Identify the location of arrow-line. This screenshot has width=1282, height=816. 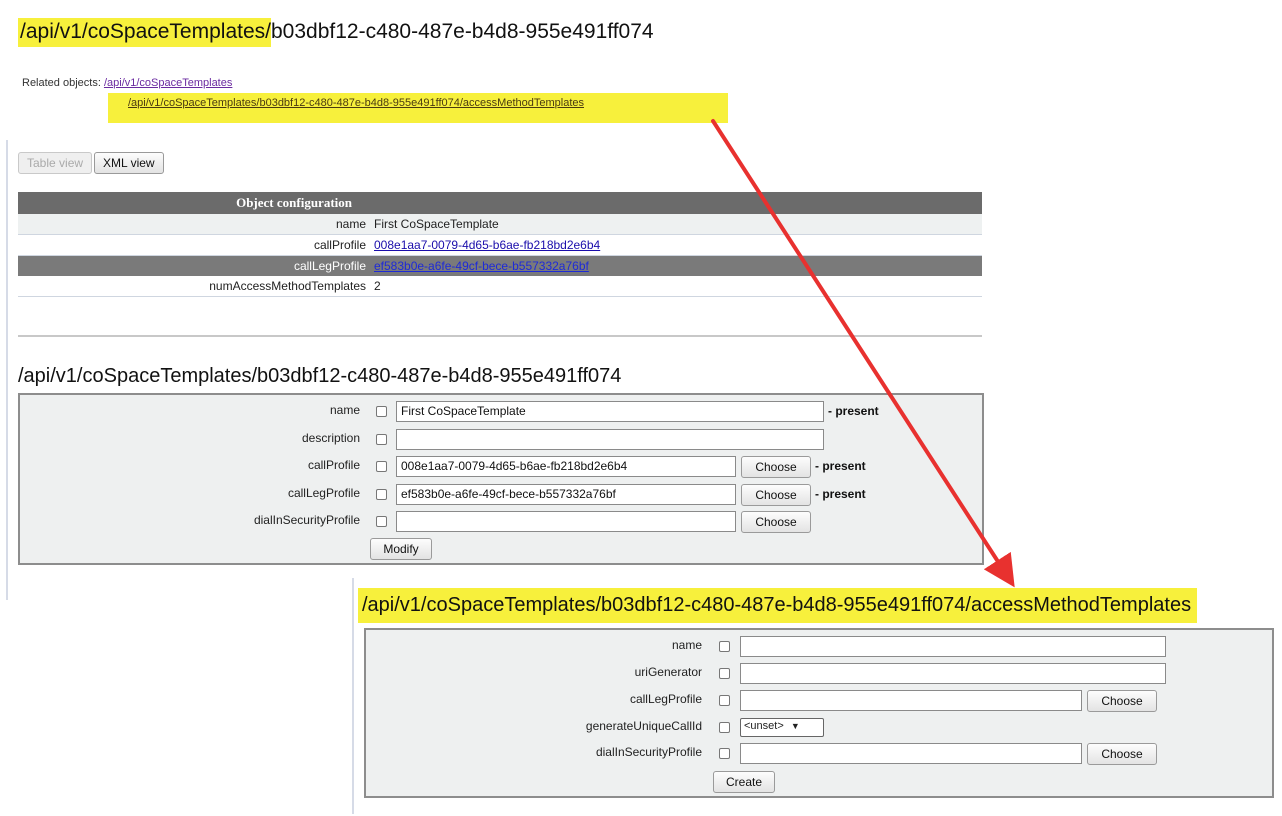
(863, 353).